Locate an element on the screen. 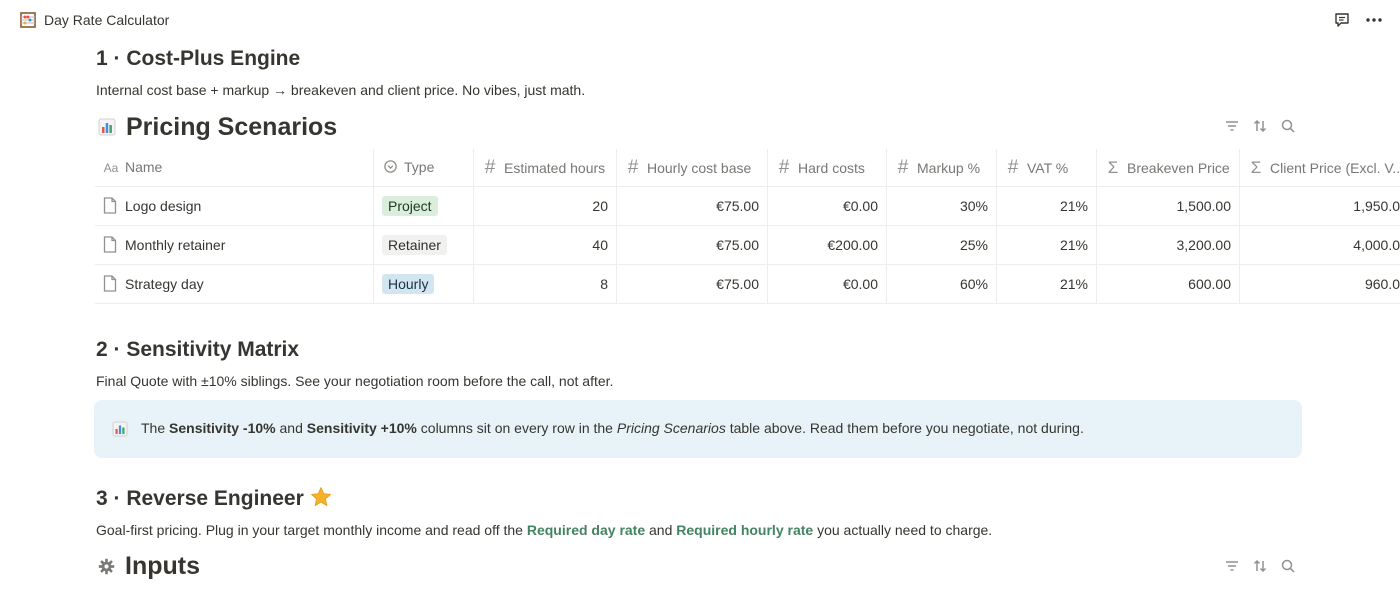 This screenshot has height=600, width=1400. type-cell: Retainer is located at coordinates (424, 245).